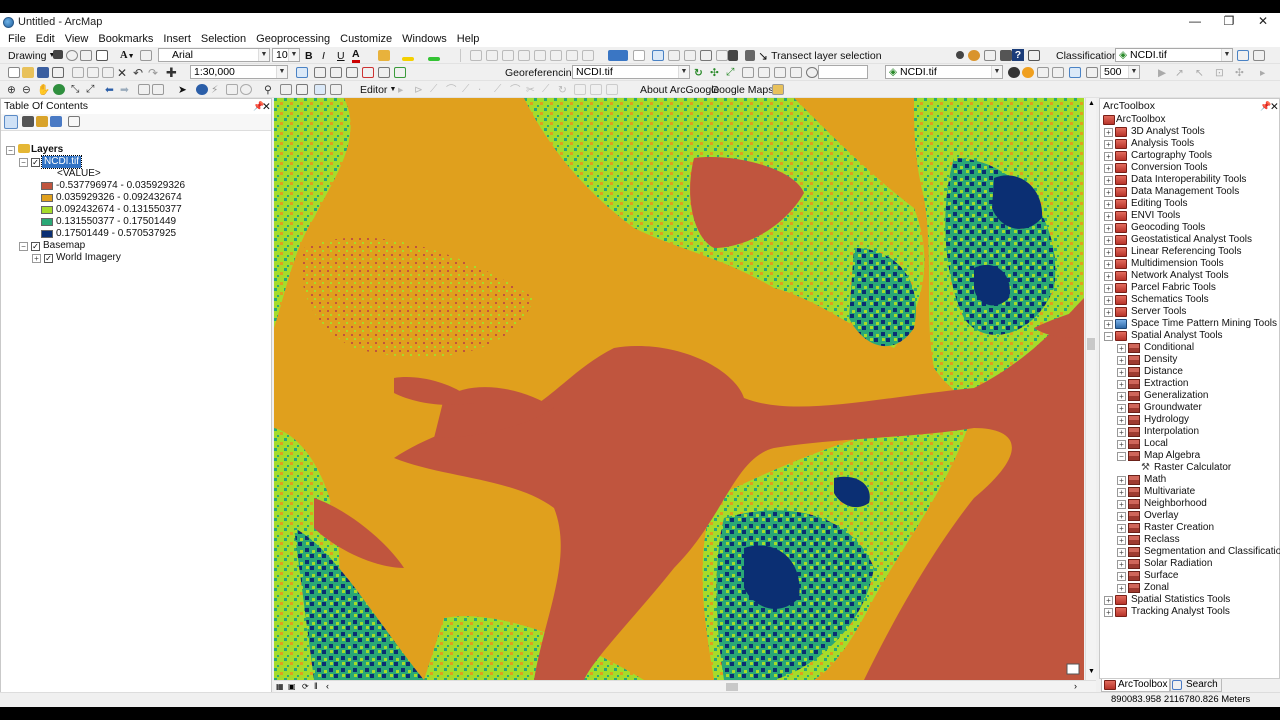 The image size is (1280, 720). I want to click on new-document-icon, so click(14, 72).